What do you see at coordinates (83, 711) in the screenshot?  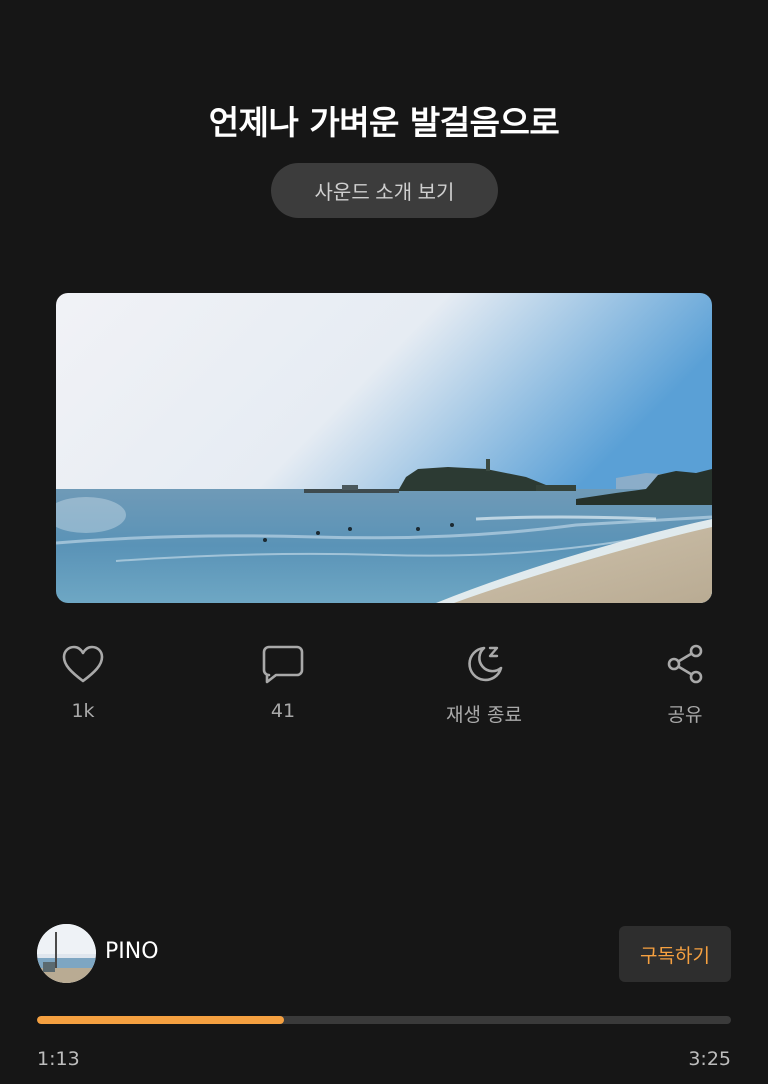 I see `like-count: 1k` at bounding box center [83, 711].